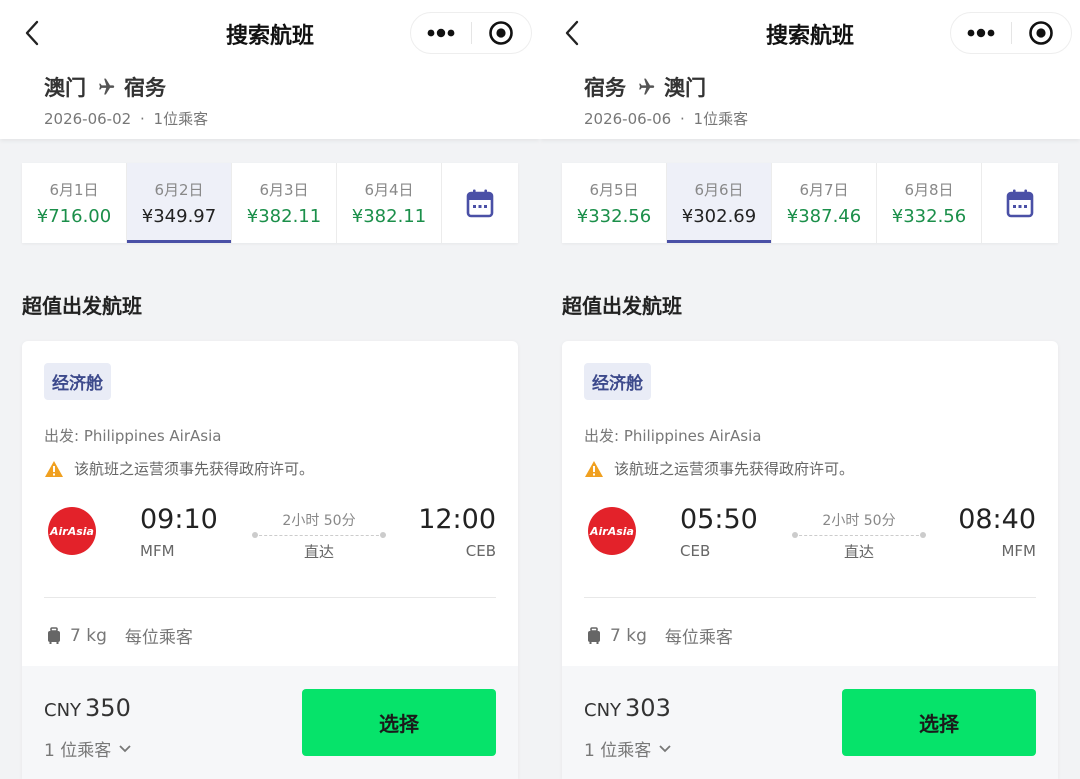 This screenshot has height=779, width=1080. Describe the element at coordinates (88, 119) in the screenshot. I see `travel-date: 2026-06-02` at that location.